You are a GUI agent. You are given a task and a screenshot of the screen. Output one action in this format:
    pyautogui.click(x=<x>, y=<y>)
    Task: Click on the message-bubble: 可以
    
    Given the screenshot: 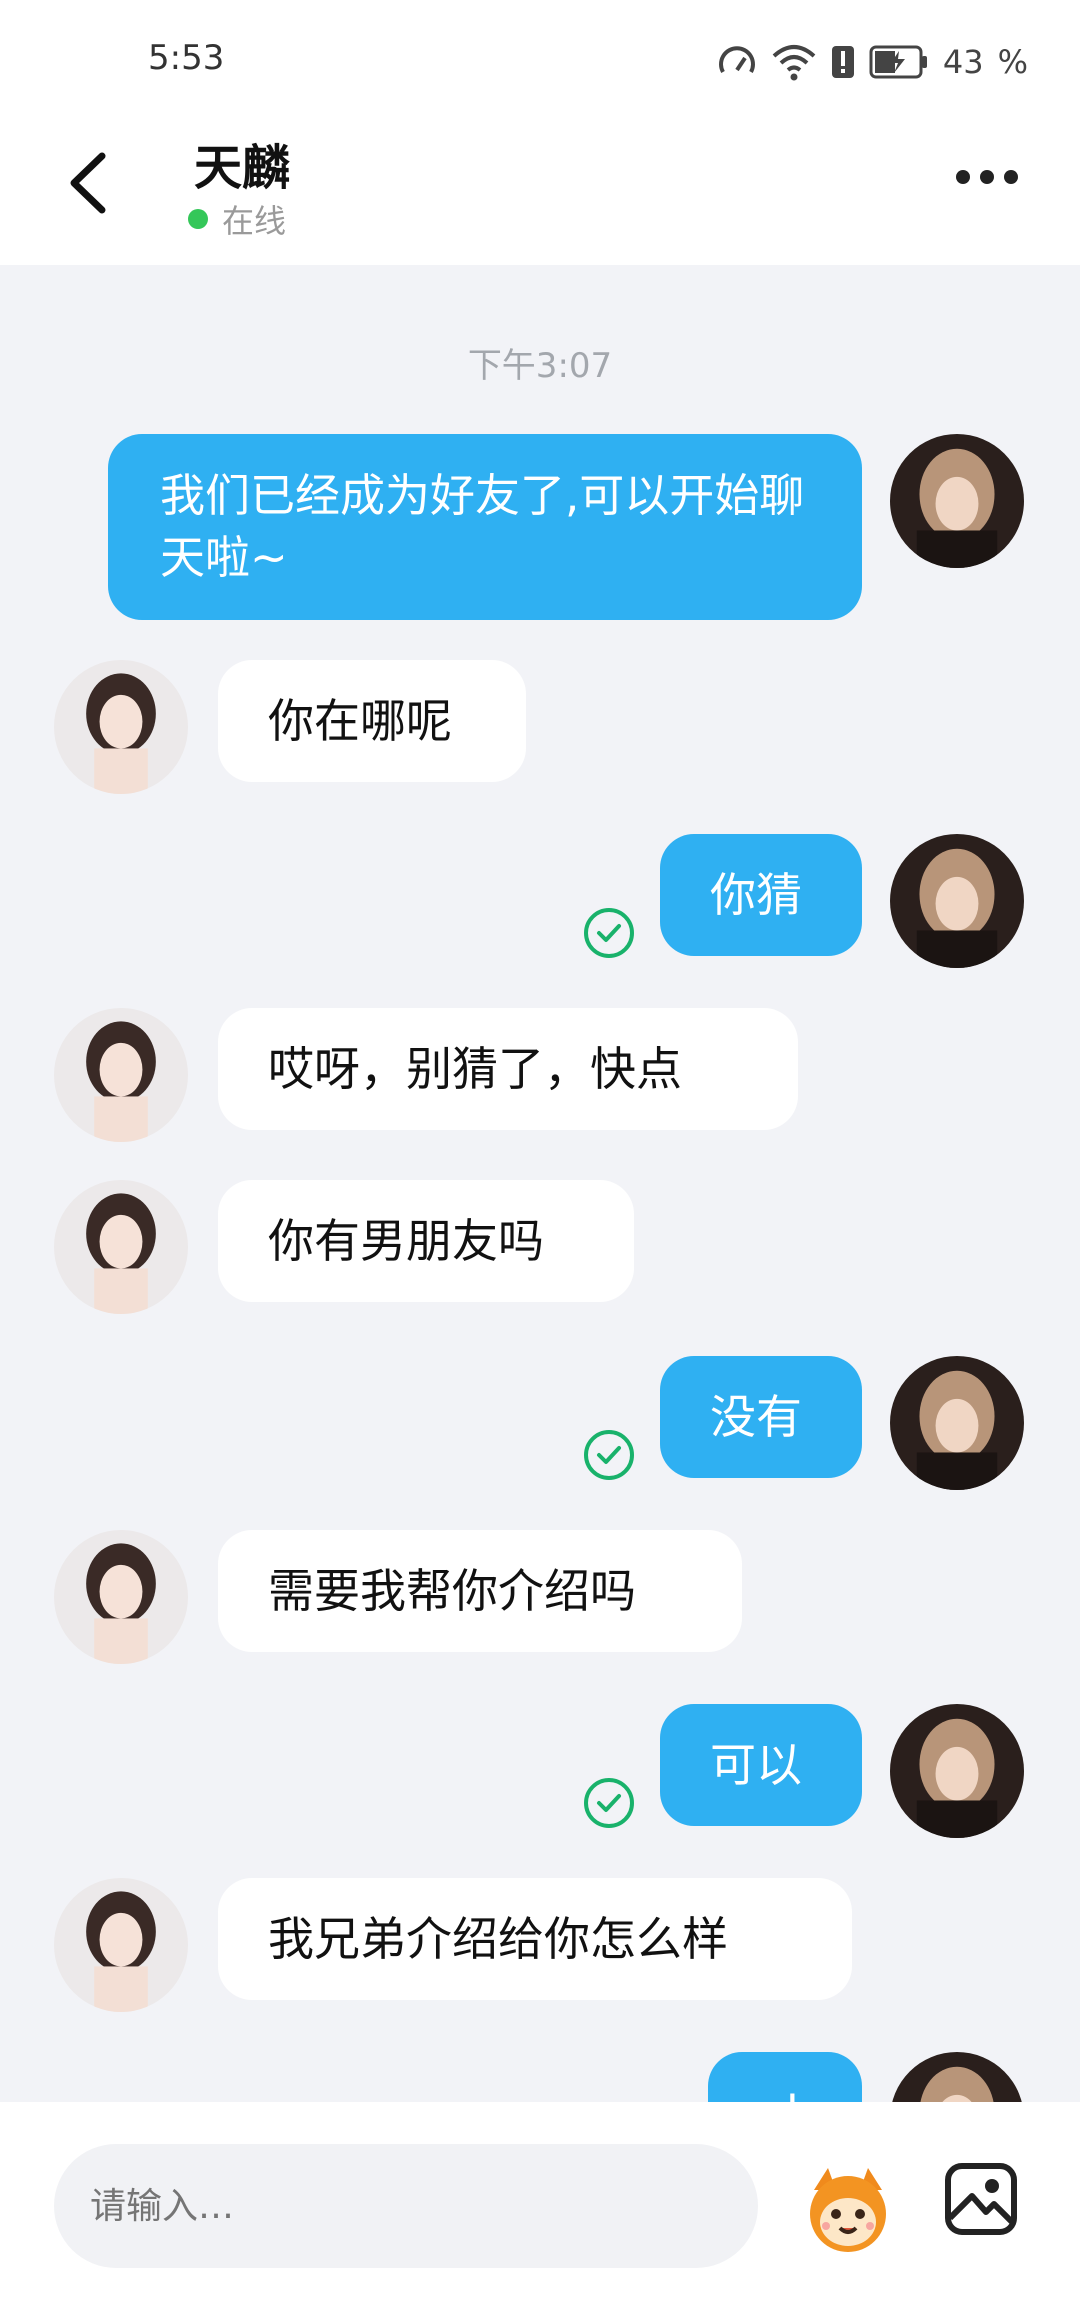 What is the action you would take?
    pyautogui.click(x=761, y=1765)
    